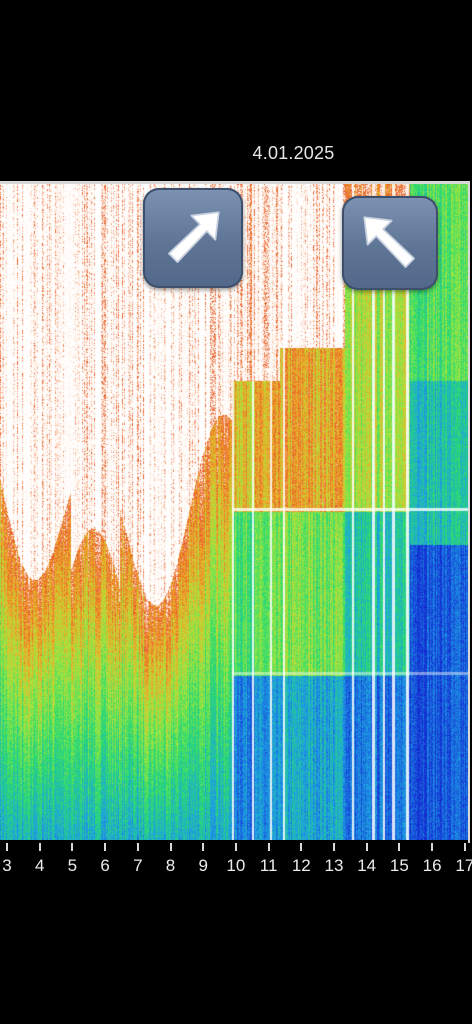  I want to click on x-tick-label: 17, so click(463, 865).